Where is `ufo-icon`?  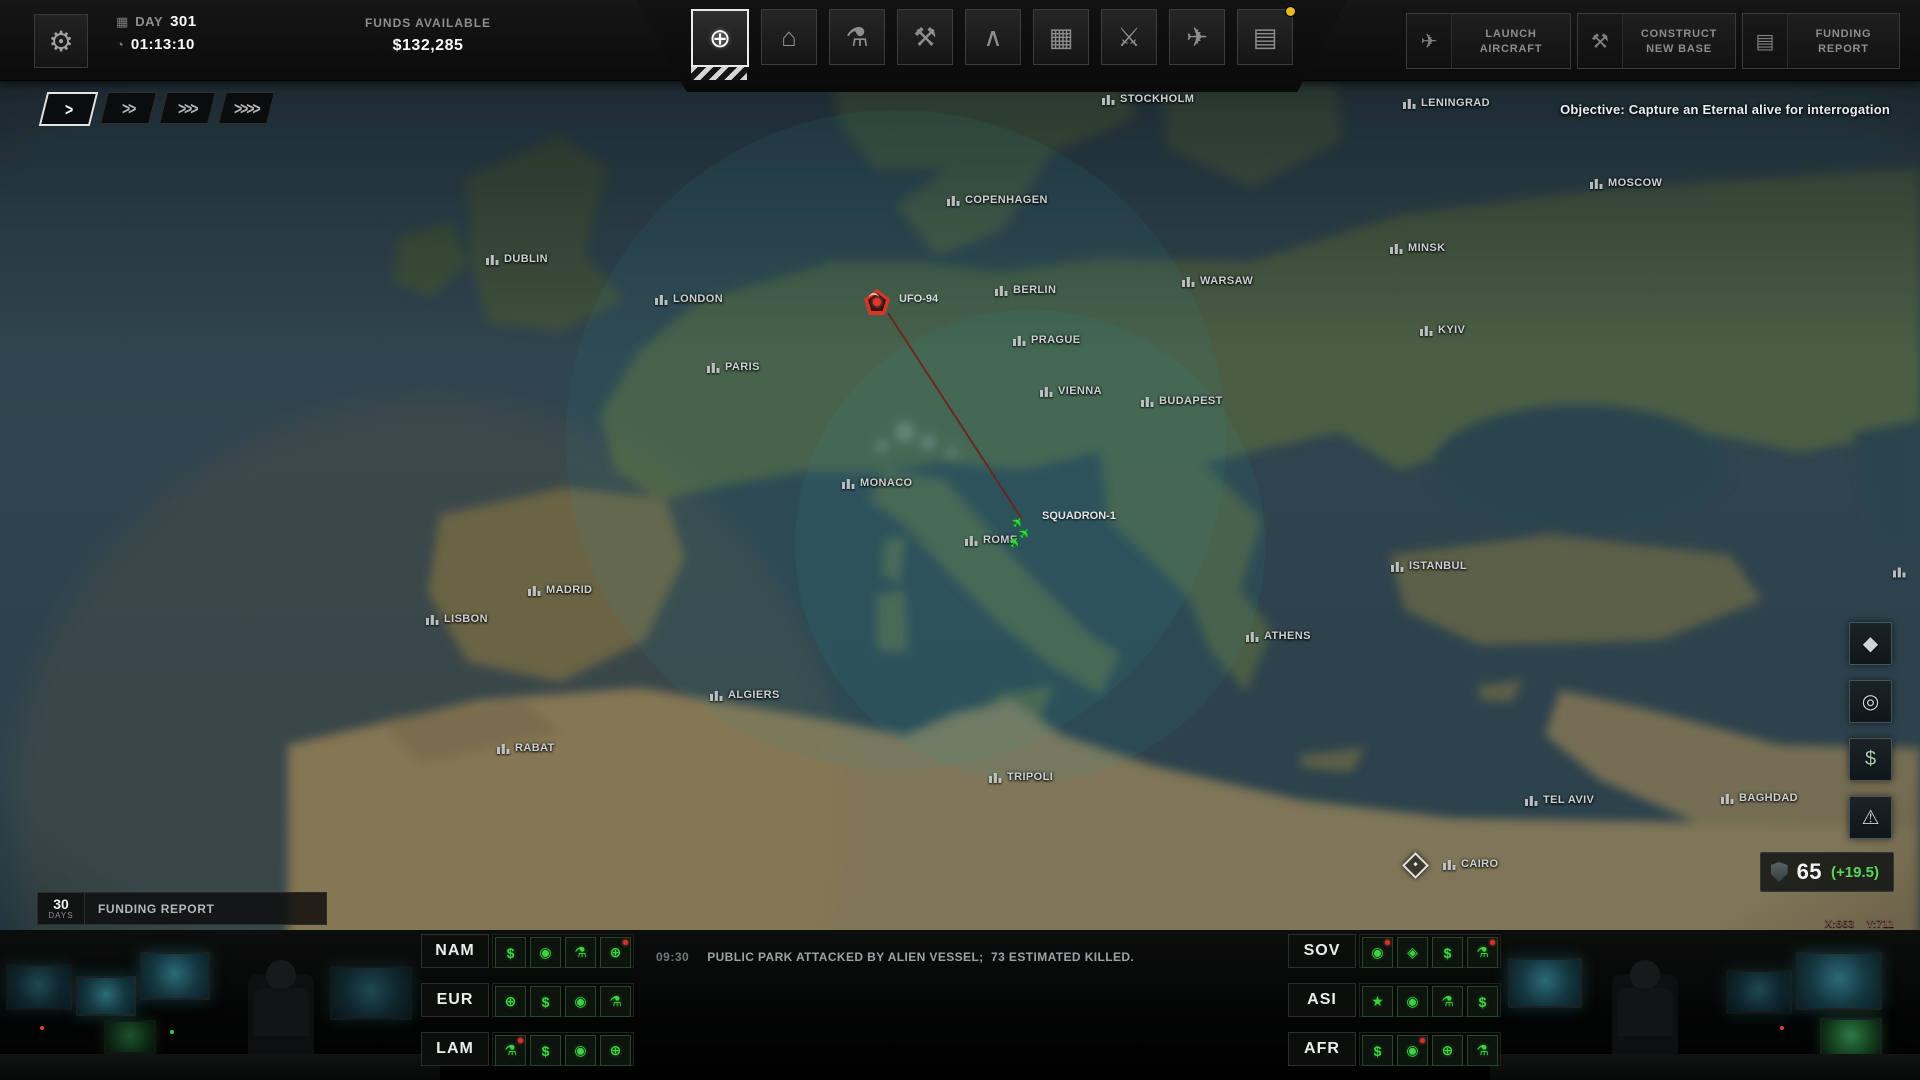
ufo-icon is located at coordinates (877, 302).